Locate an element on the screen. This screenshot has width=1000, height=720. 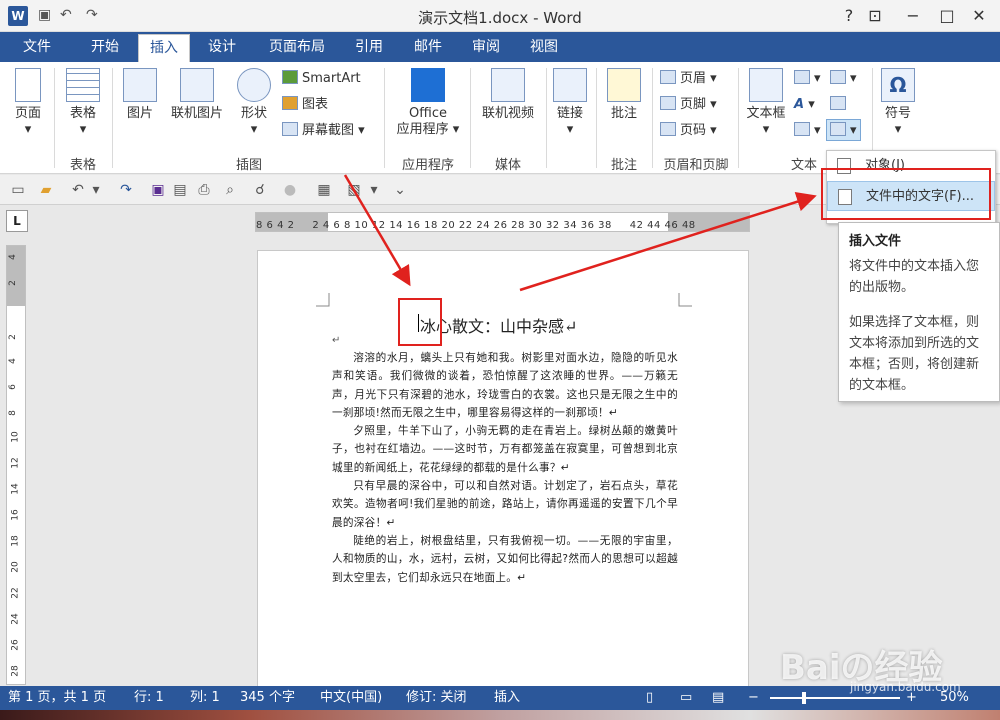
office-apps-button: Office 应用程序 ▾ is located at coordinates (428, 103).